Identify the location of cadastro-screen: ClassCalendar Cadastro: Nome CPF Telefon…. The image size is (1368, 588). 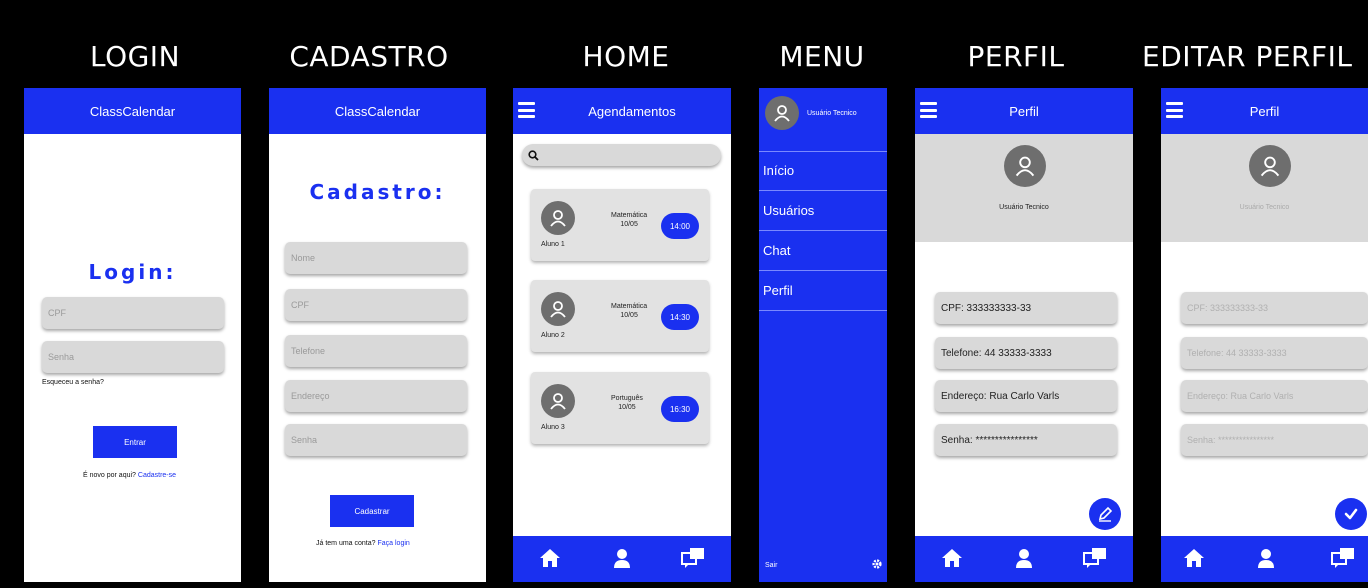
(377, 335).